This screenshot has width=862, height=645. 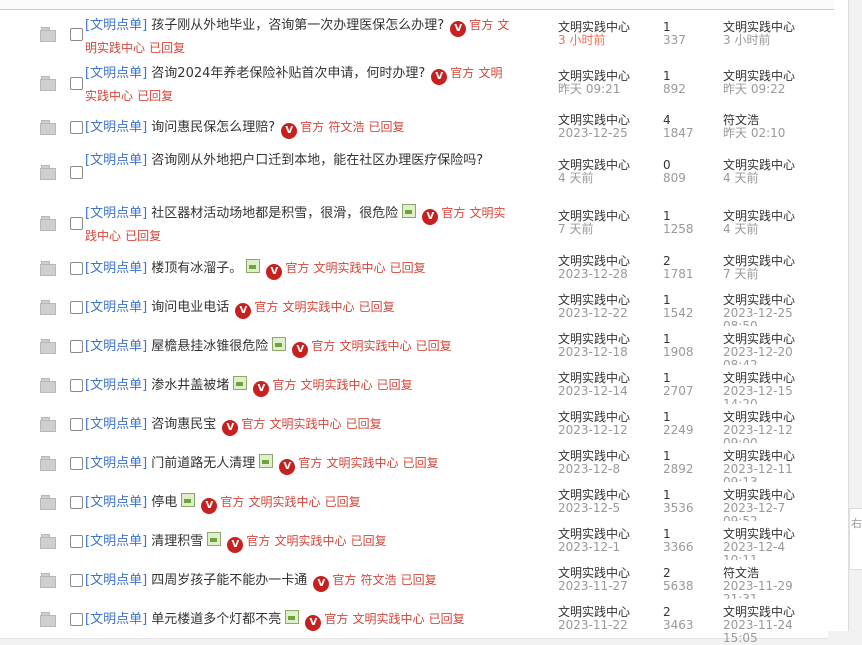 What do you see at coordinates (758, 631) in the screenshot?
I see `last-post-time: 2023-11-24 15:05` at bounding box center [758, 631].